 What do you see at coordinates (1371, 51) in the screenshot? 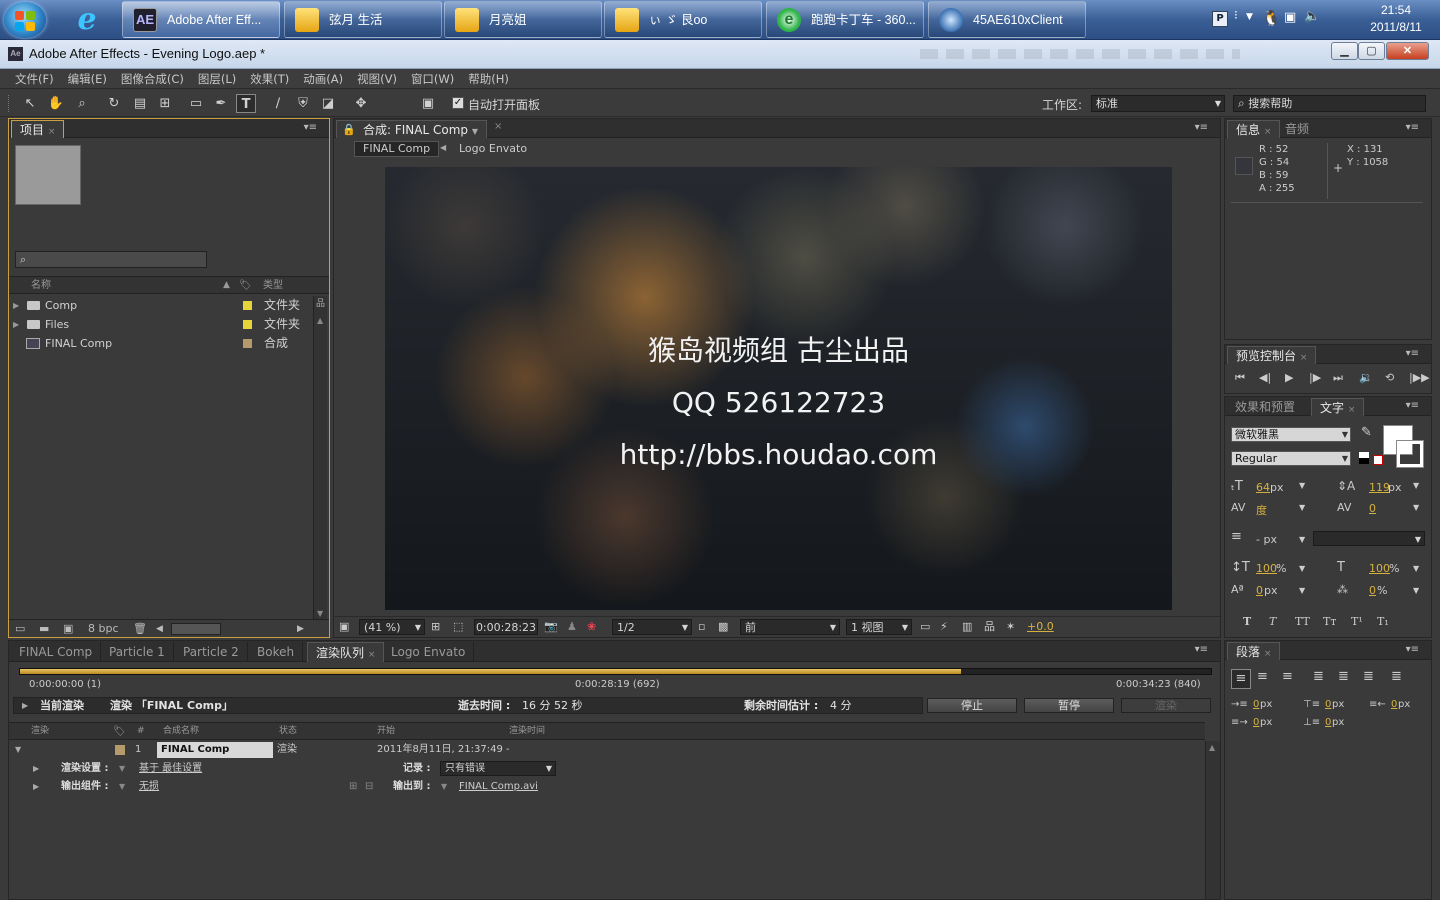
I see `maximize-button: ▢` at bounding box center [1371, 51].